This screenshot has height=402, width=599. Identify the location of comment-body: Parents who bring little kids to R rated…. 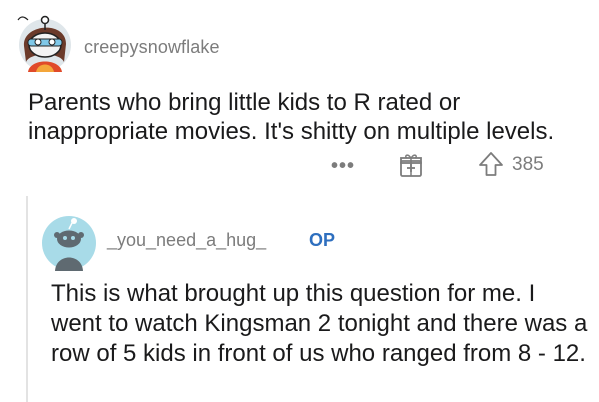
(291, 117).